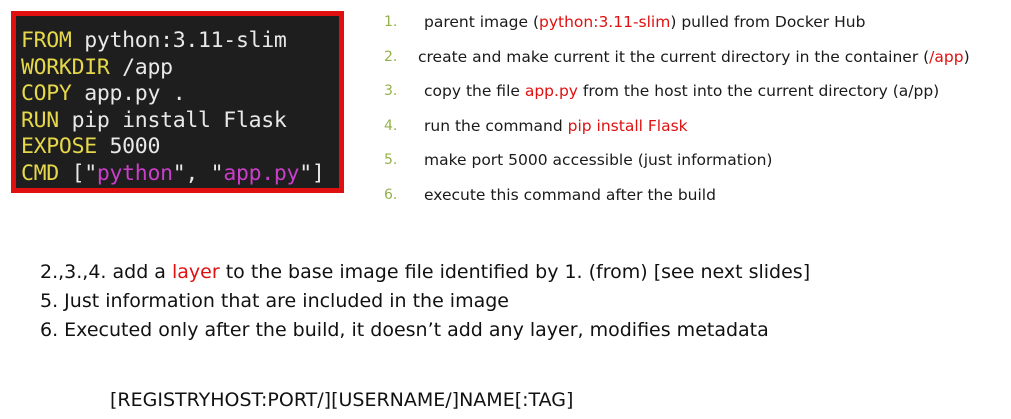 This screenshot has width=1011, height=419. Describe the element at coordinates (134, 173) in the screenshot. I see `string-literal: python` at that location.